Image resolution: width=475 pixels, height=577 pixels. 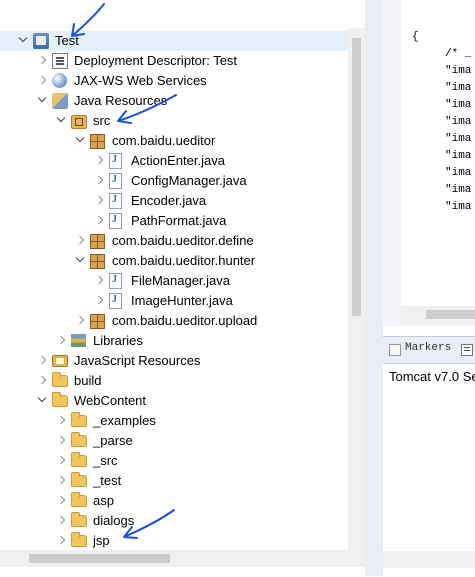 What do you see at coordinates (174, 441) in the screenshot?
I see `tree-item: _parse` at bounding box center [174, 441].